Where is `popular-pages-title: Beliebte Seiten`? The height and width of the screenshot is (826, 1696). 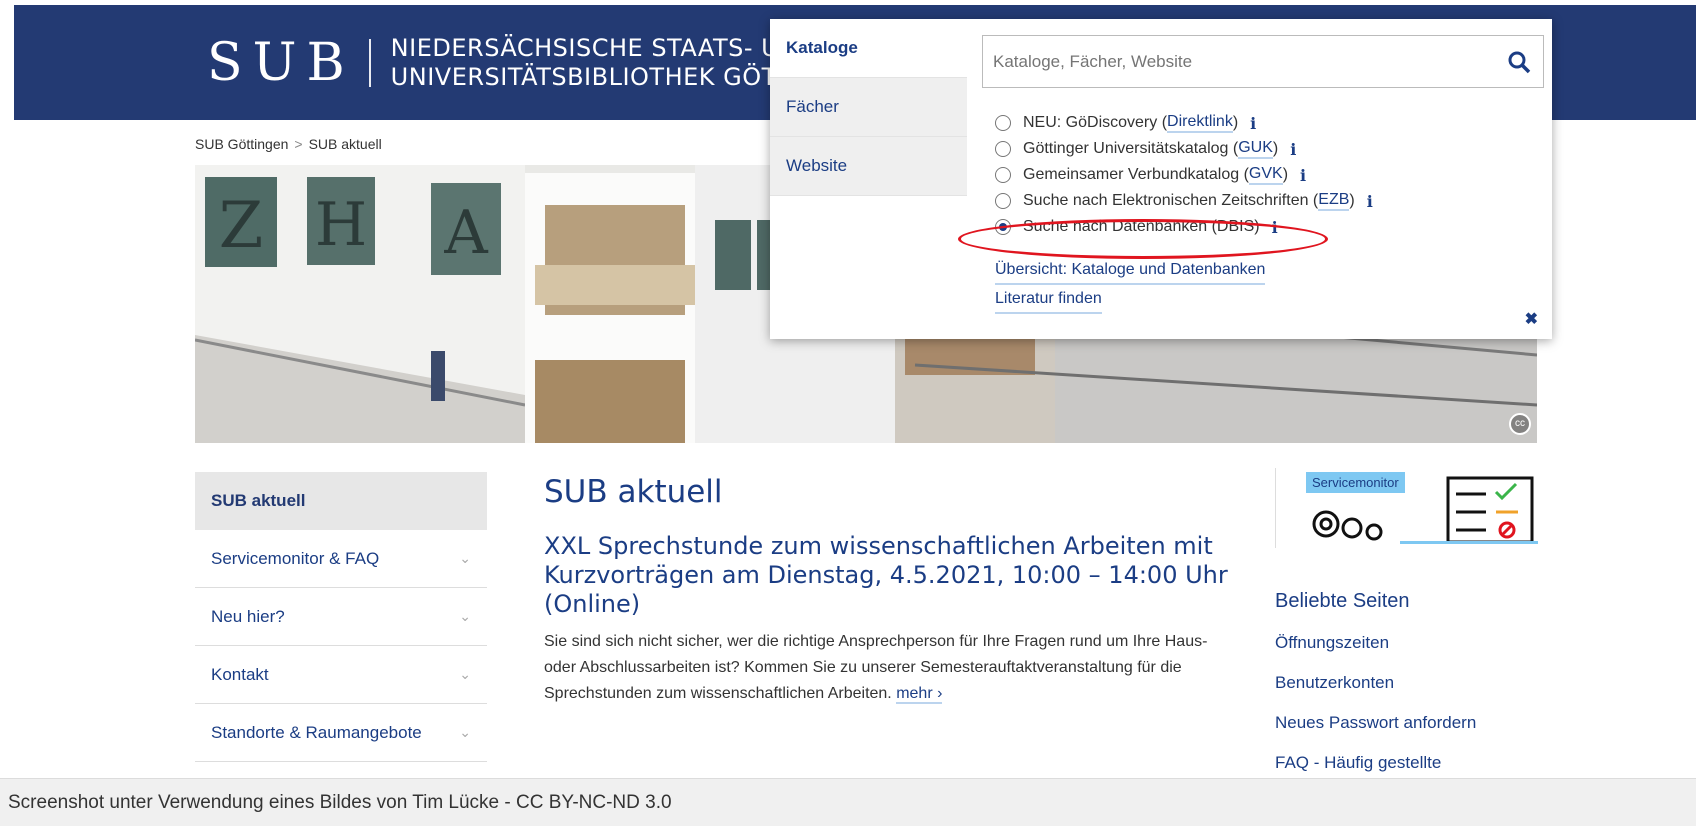 popular-pages-title: Beliebte Seiten is located at coordinates (1342, 601).